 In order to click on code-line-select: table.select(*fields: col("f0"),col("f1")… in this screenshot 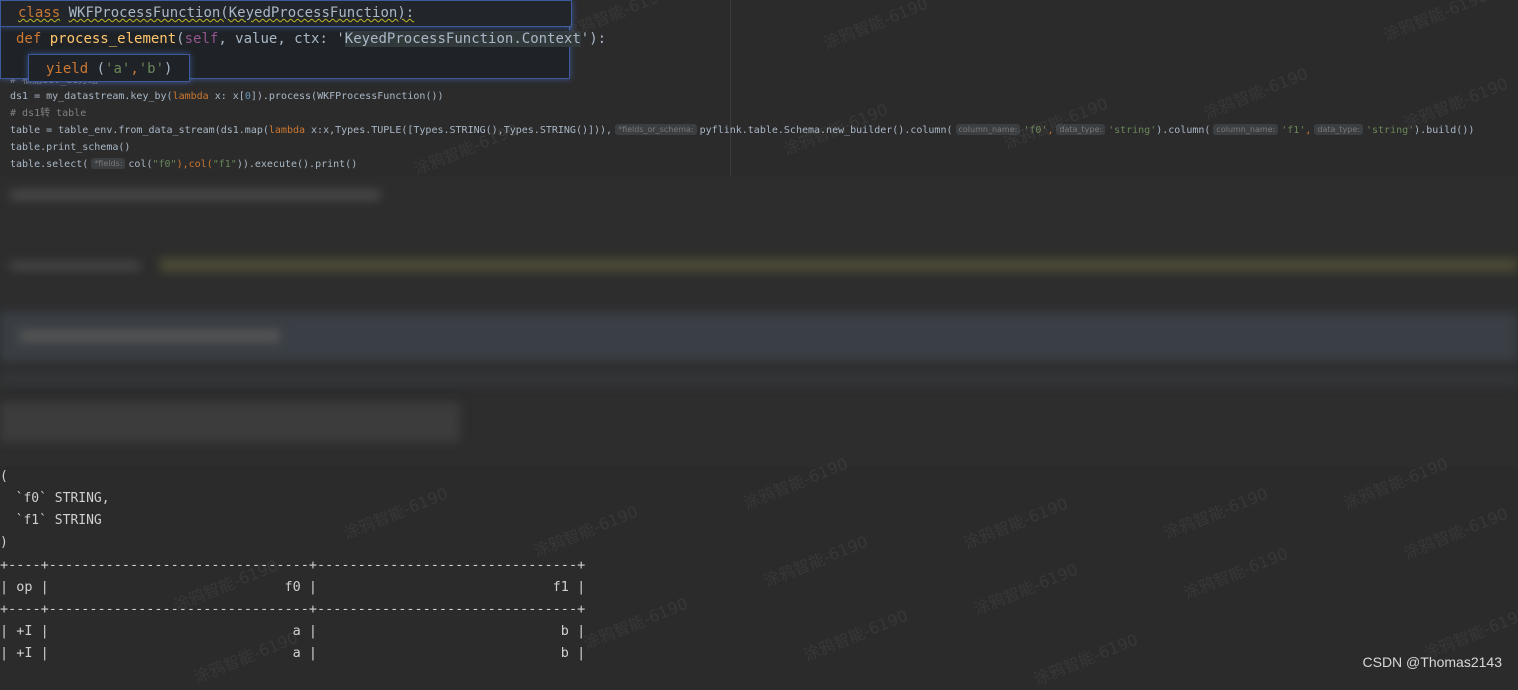, I will do `click(184, 164)`.